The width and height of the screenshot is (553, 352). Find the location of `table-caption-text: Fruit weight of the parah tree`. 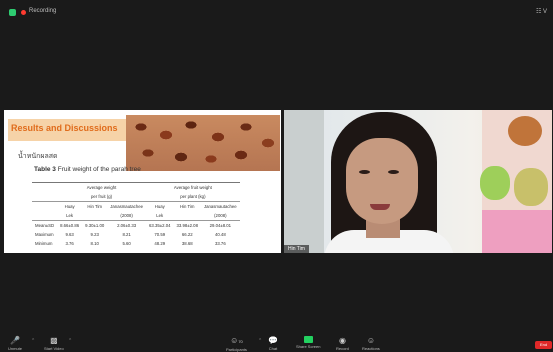

table-caption-text: Fruit weight of the parah tree is located at coordinates (98, 169).